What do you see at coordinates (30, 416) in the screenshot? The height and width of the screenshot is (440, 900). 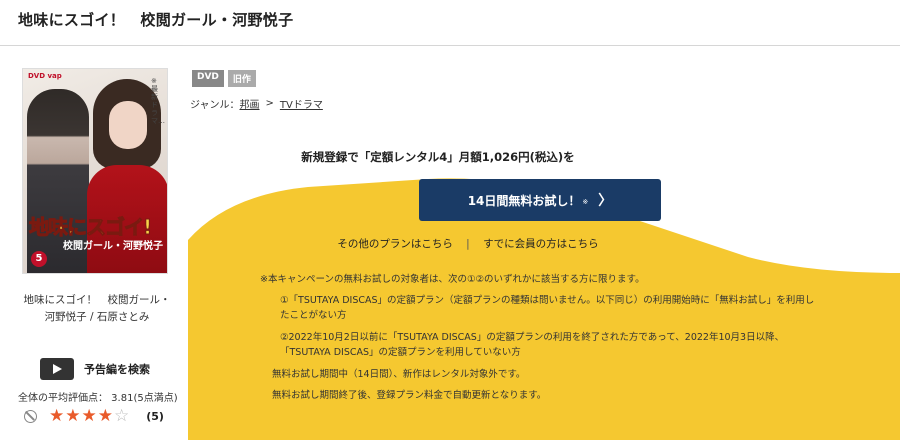 I see `ban-icon` at bounding box center [30, 416].